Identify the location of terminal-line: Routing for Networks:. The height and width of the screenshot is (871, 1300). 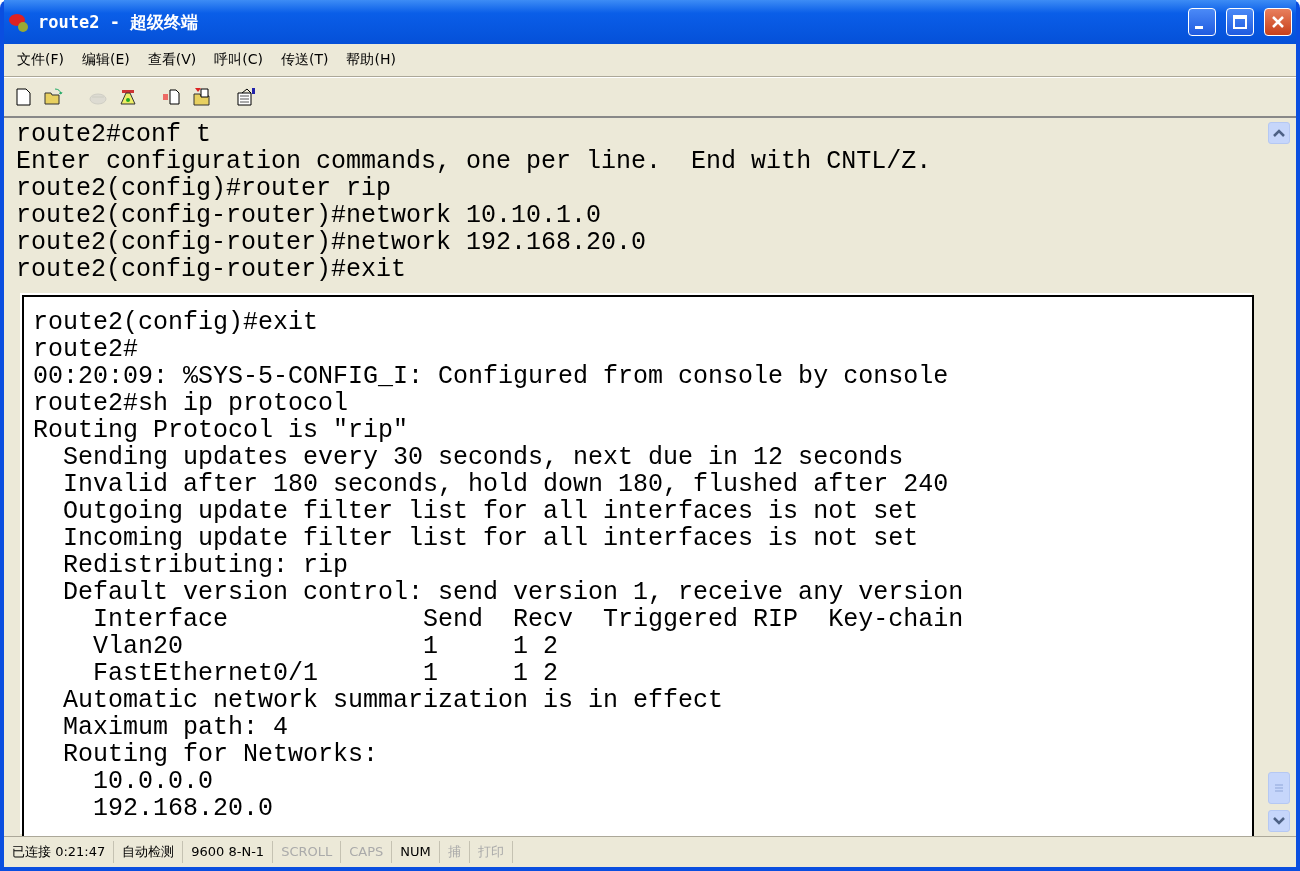
(221, 754).